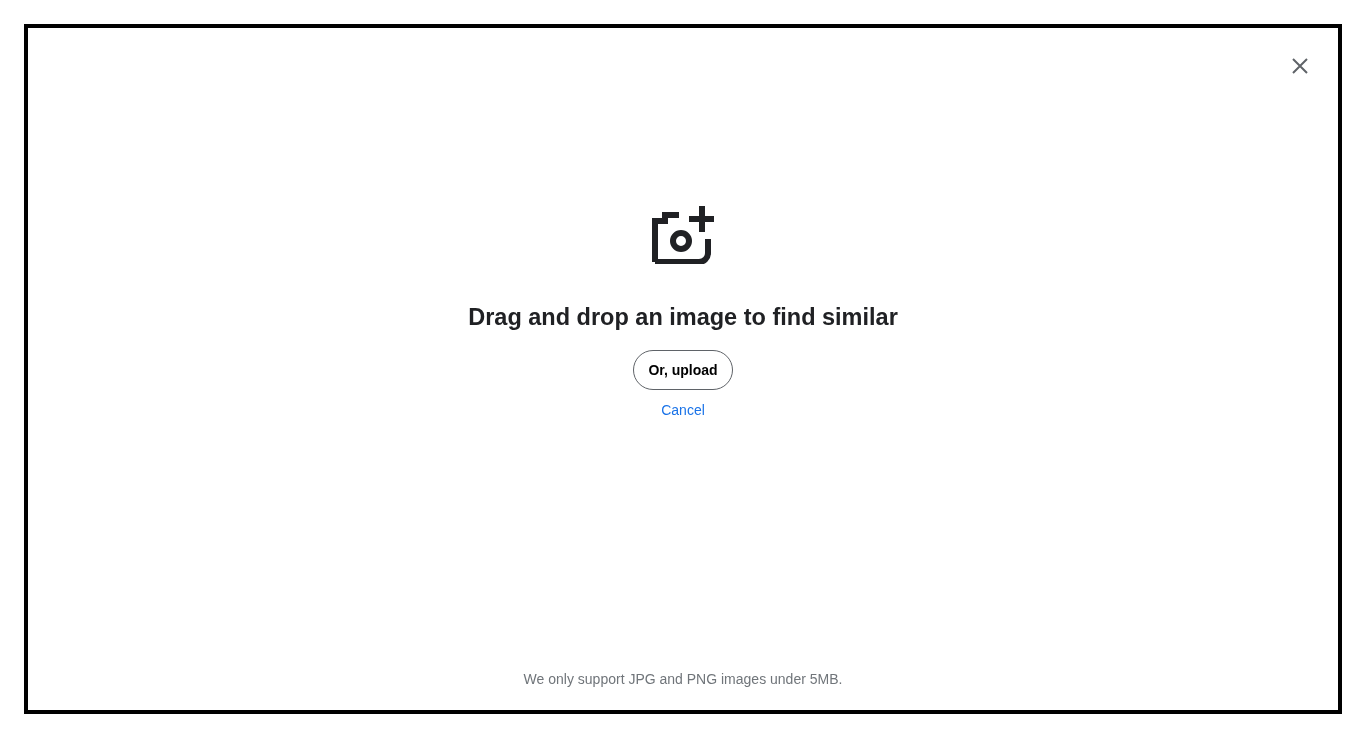  What do you see at coordinates (683, 370) in the screenshot?
I see `upload-button: Or, upload` at bounding box center [683, 370].